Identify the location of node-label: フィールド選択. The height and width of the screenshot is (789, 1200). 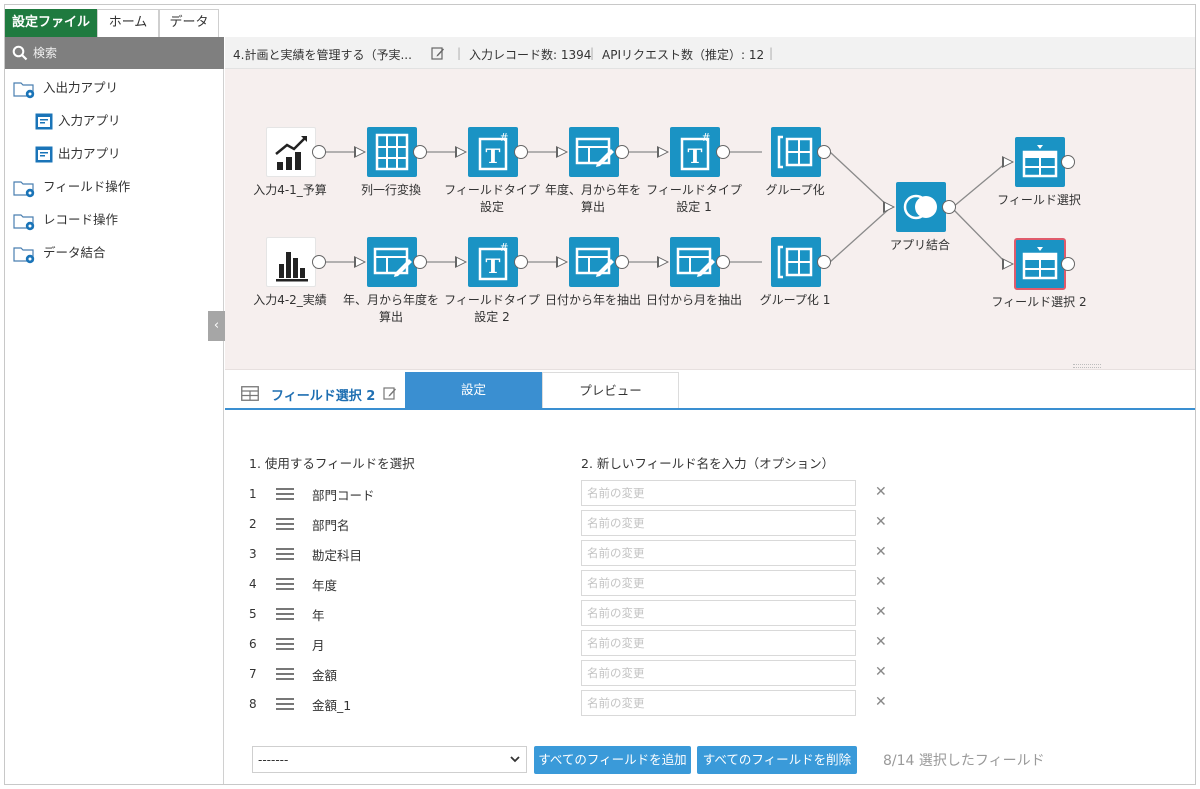
(1039, 200).